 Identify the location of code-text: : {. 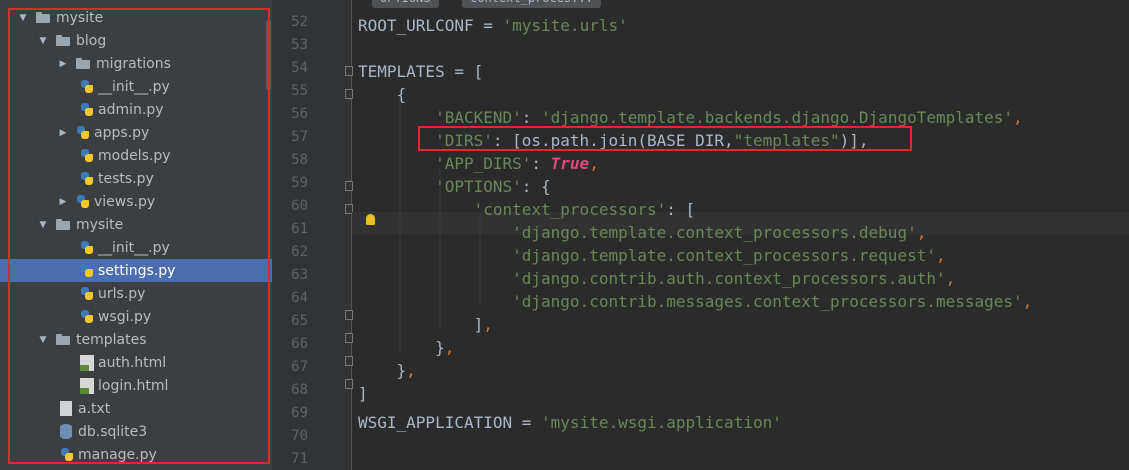
(536, 186).